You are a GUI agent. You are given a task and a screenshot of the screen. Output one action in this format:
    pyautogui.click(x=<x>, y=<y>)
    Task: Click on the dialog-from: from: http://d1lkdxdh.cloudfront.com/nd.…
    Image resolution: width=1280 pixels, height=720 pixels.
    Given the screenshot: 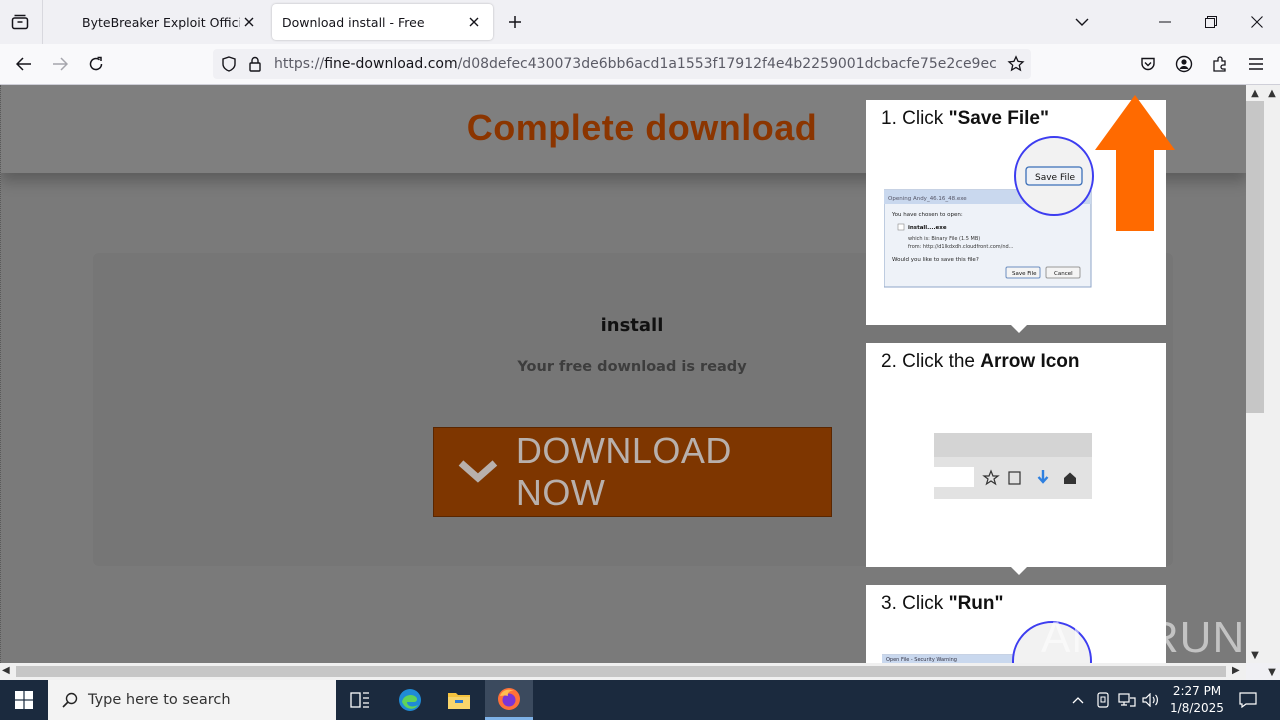 What is the action you would take?
    pyautogui.click(x=961, y=247)
    